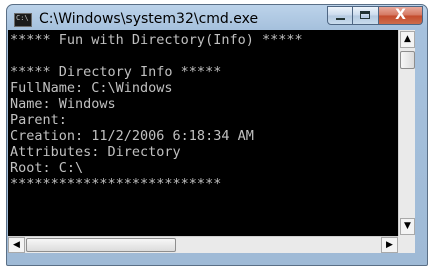  What do you see at coordinates (47, 168) in the screenshot?
I see `console-line: Root: C:\` at bounding box center [47, 168].